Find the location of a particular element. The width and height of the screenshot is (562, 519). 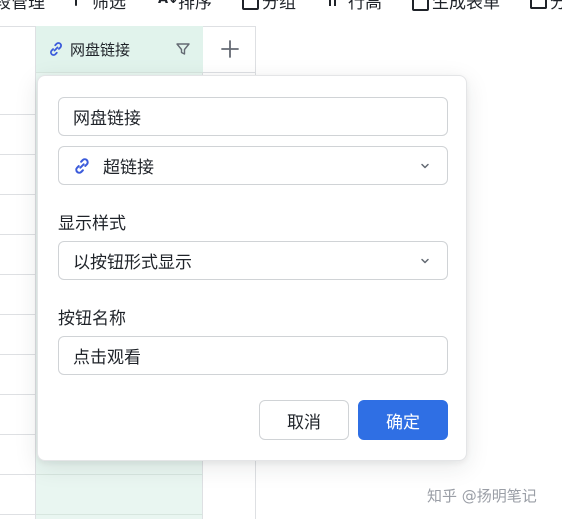

group-icon is located at coordinates (250, 5).